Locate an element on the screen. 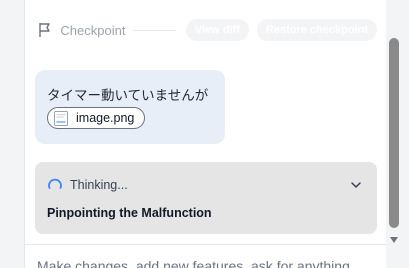 This screenshot has height=268, width=409. scrollbar-thumb is located at coordinates (394, 133).